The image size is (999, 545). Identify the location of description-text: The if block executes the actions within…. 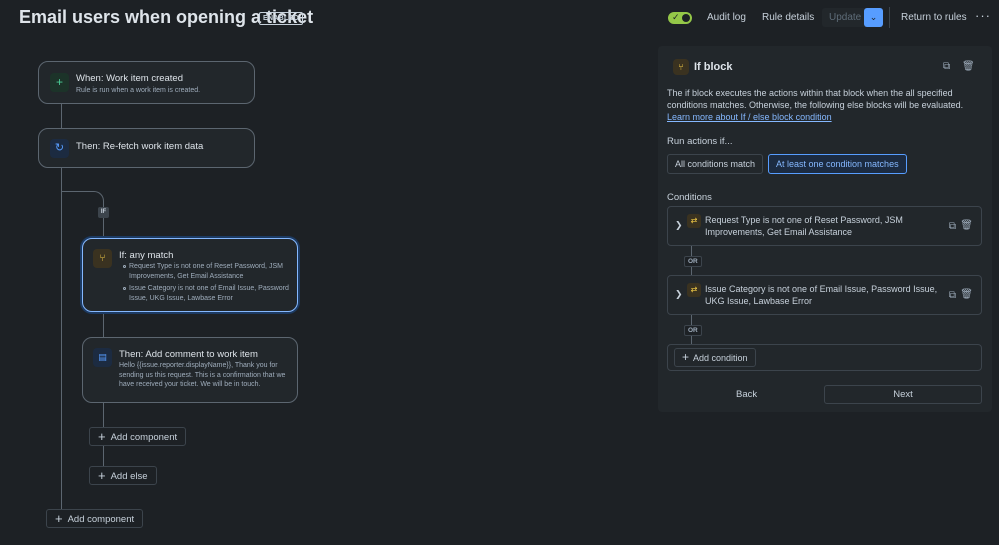
(815, 99).